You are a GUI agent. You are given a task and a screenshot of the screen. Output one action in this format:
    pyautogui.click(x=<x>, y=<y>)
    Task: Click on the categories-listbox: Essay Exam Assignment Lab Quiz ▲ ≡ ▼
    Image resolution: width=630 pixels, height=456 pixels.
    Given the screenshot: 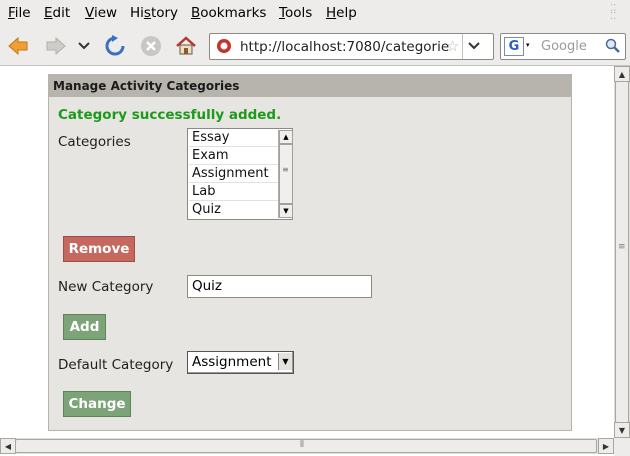 What is the action you would take?
    pyautogui.click(x=240, y=174)
    